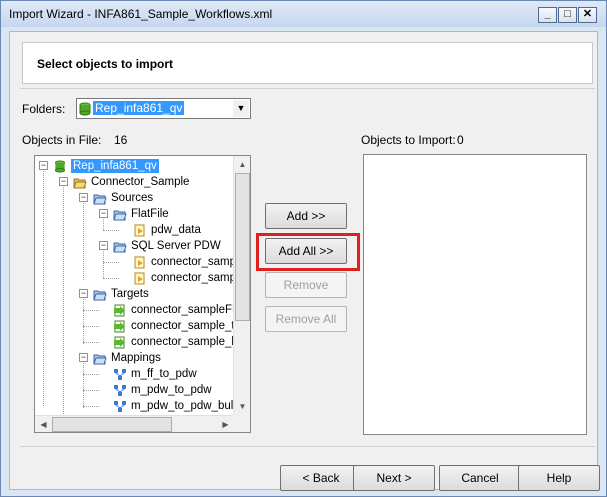 Image resolution: width=607 pixels, height=497 pixels. What do you see at coordinates (131, 182) in the screenshot?
I see `tree-node-connector-sample: Connector_Sample` at bounding box center [131, 182].